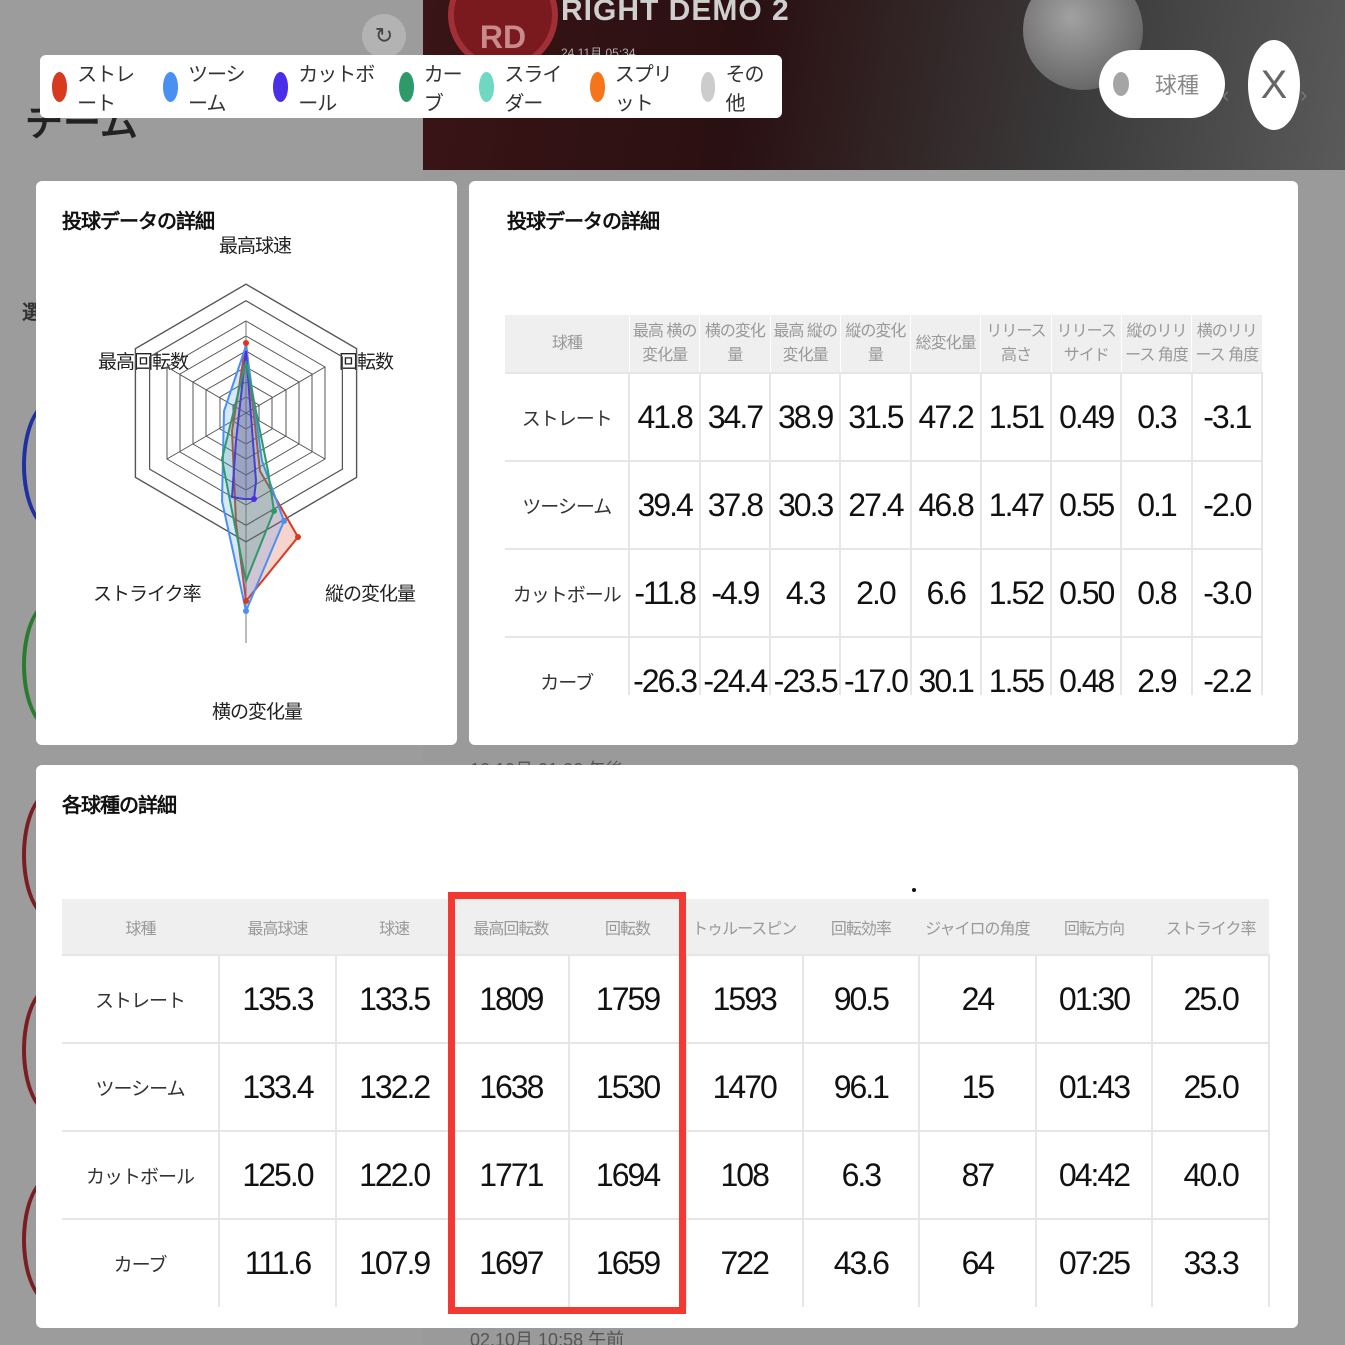 The image size is (1345, 1345). Describe the element at coordinates (277, 927) in the screenshot. I see `column-header: 最高球速` at that location.